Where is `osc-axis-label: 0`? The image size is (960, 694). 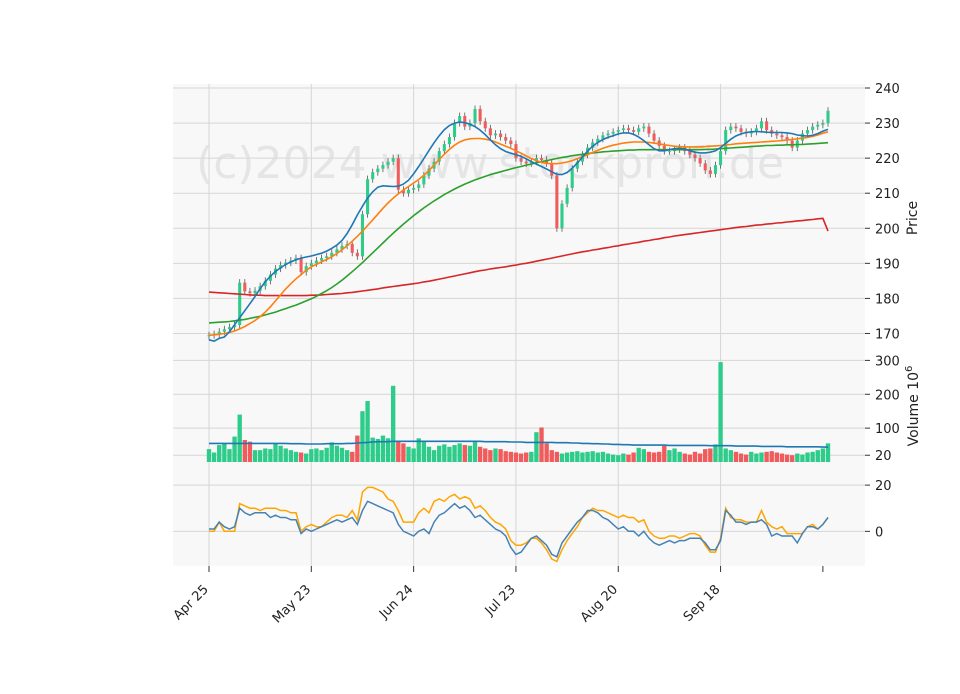
osc-axis-label: 0 is located at coordinates (879, 532).